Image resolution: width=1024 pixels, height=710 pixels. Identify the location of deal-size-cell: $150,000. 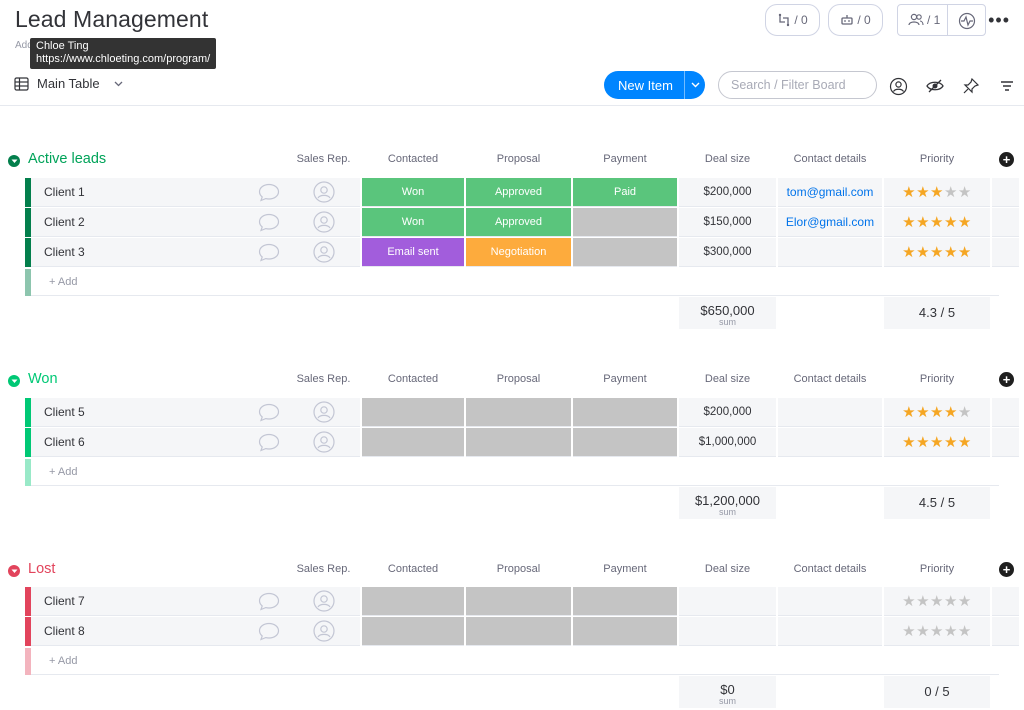
(727, 222).